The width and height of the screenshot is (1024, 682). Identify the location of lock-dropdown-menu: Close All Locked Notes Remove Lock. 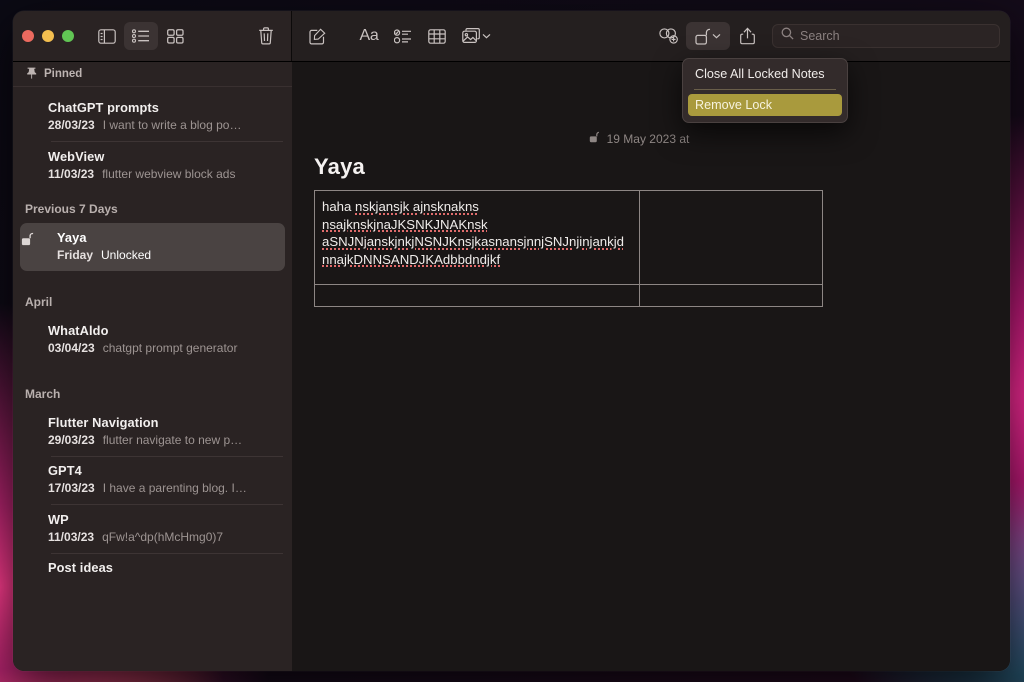
(765, 90).